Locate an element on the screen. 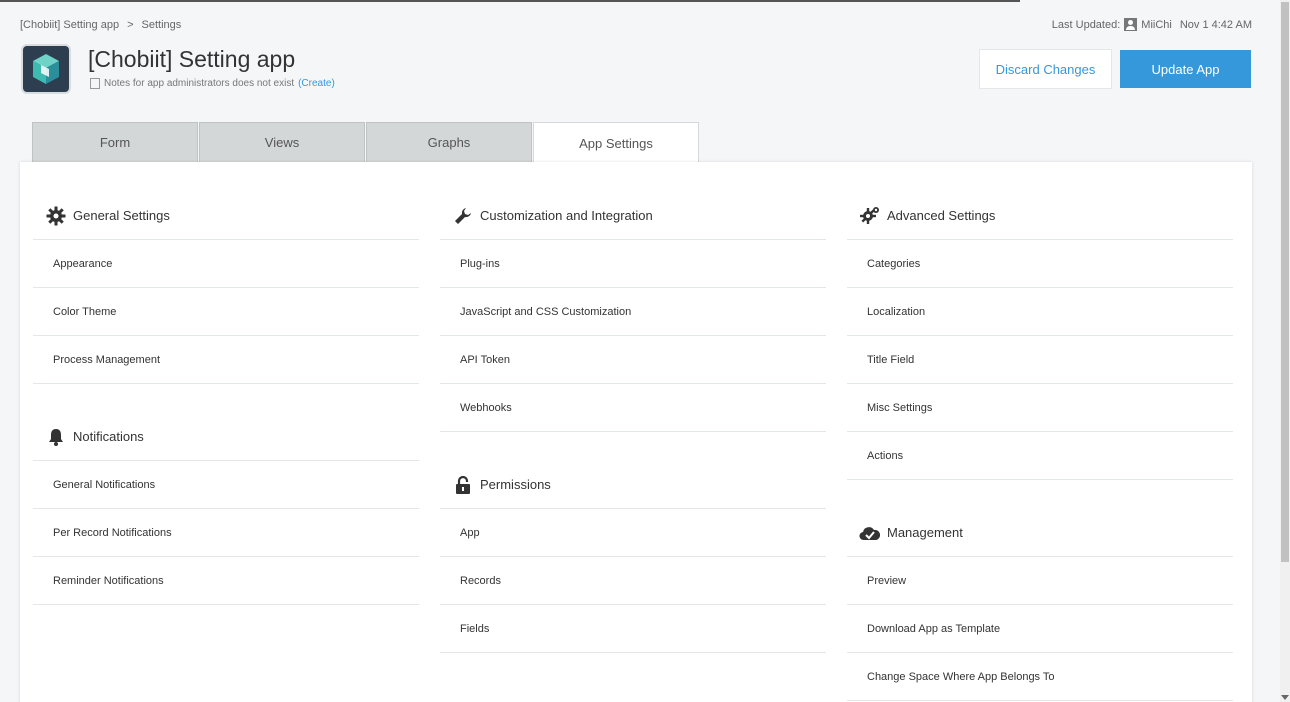 The width and height of the screenshot is (1290, 702). lock-icon is located at coordinates (463, 485).